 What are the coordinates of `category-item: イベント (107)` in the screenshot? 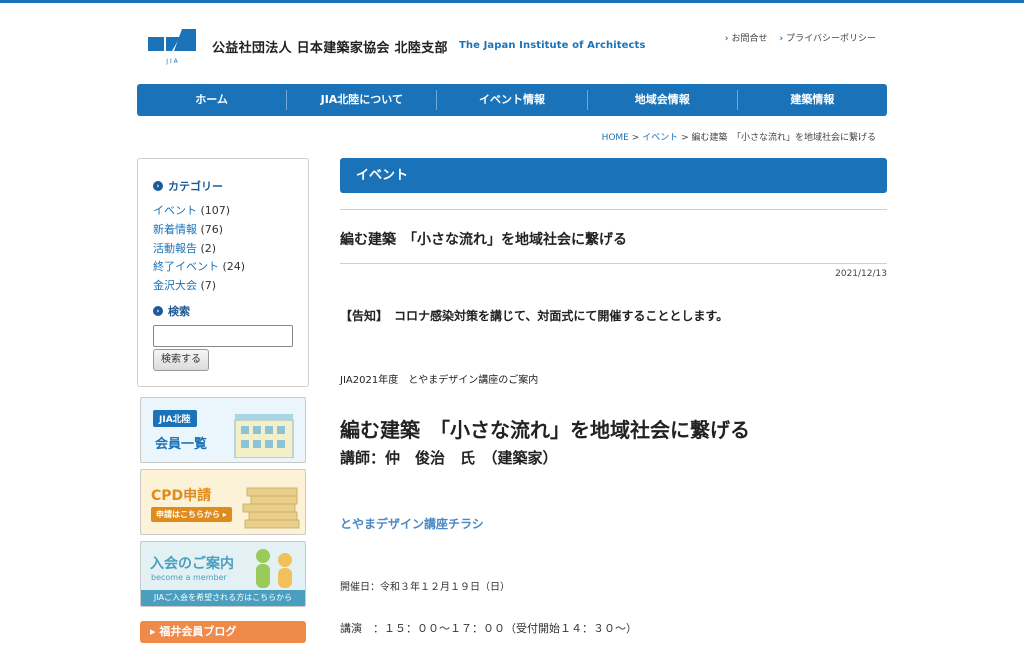 It's located at (199, 211).